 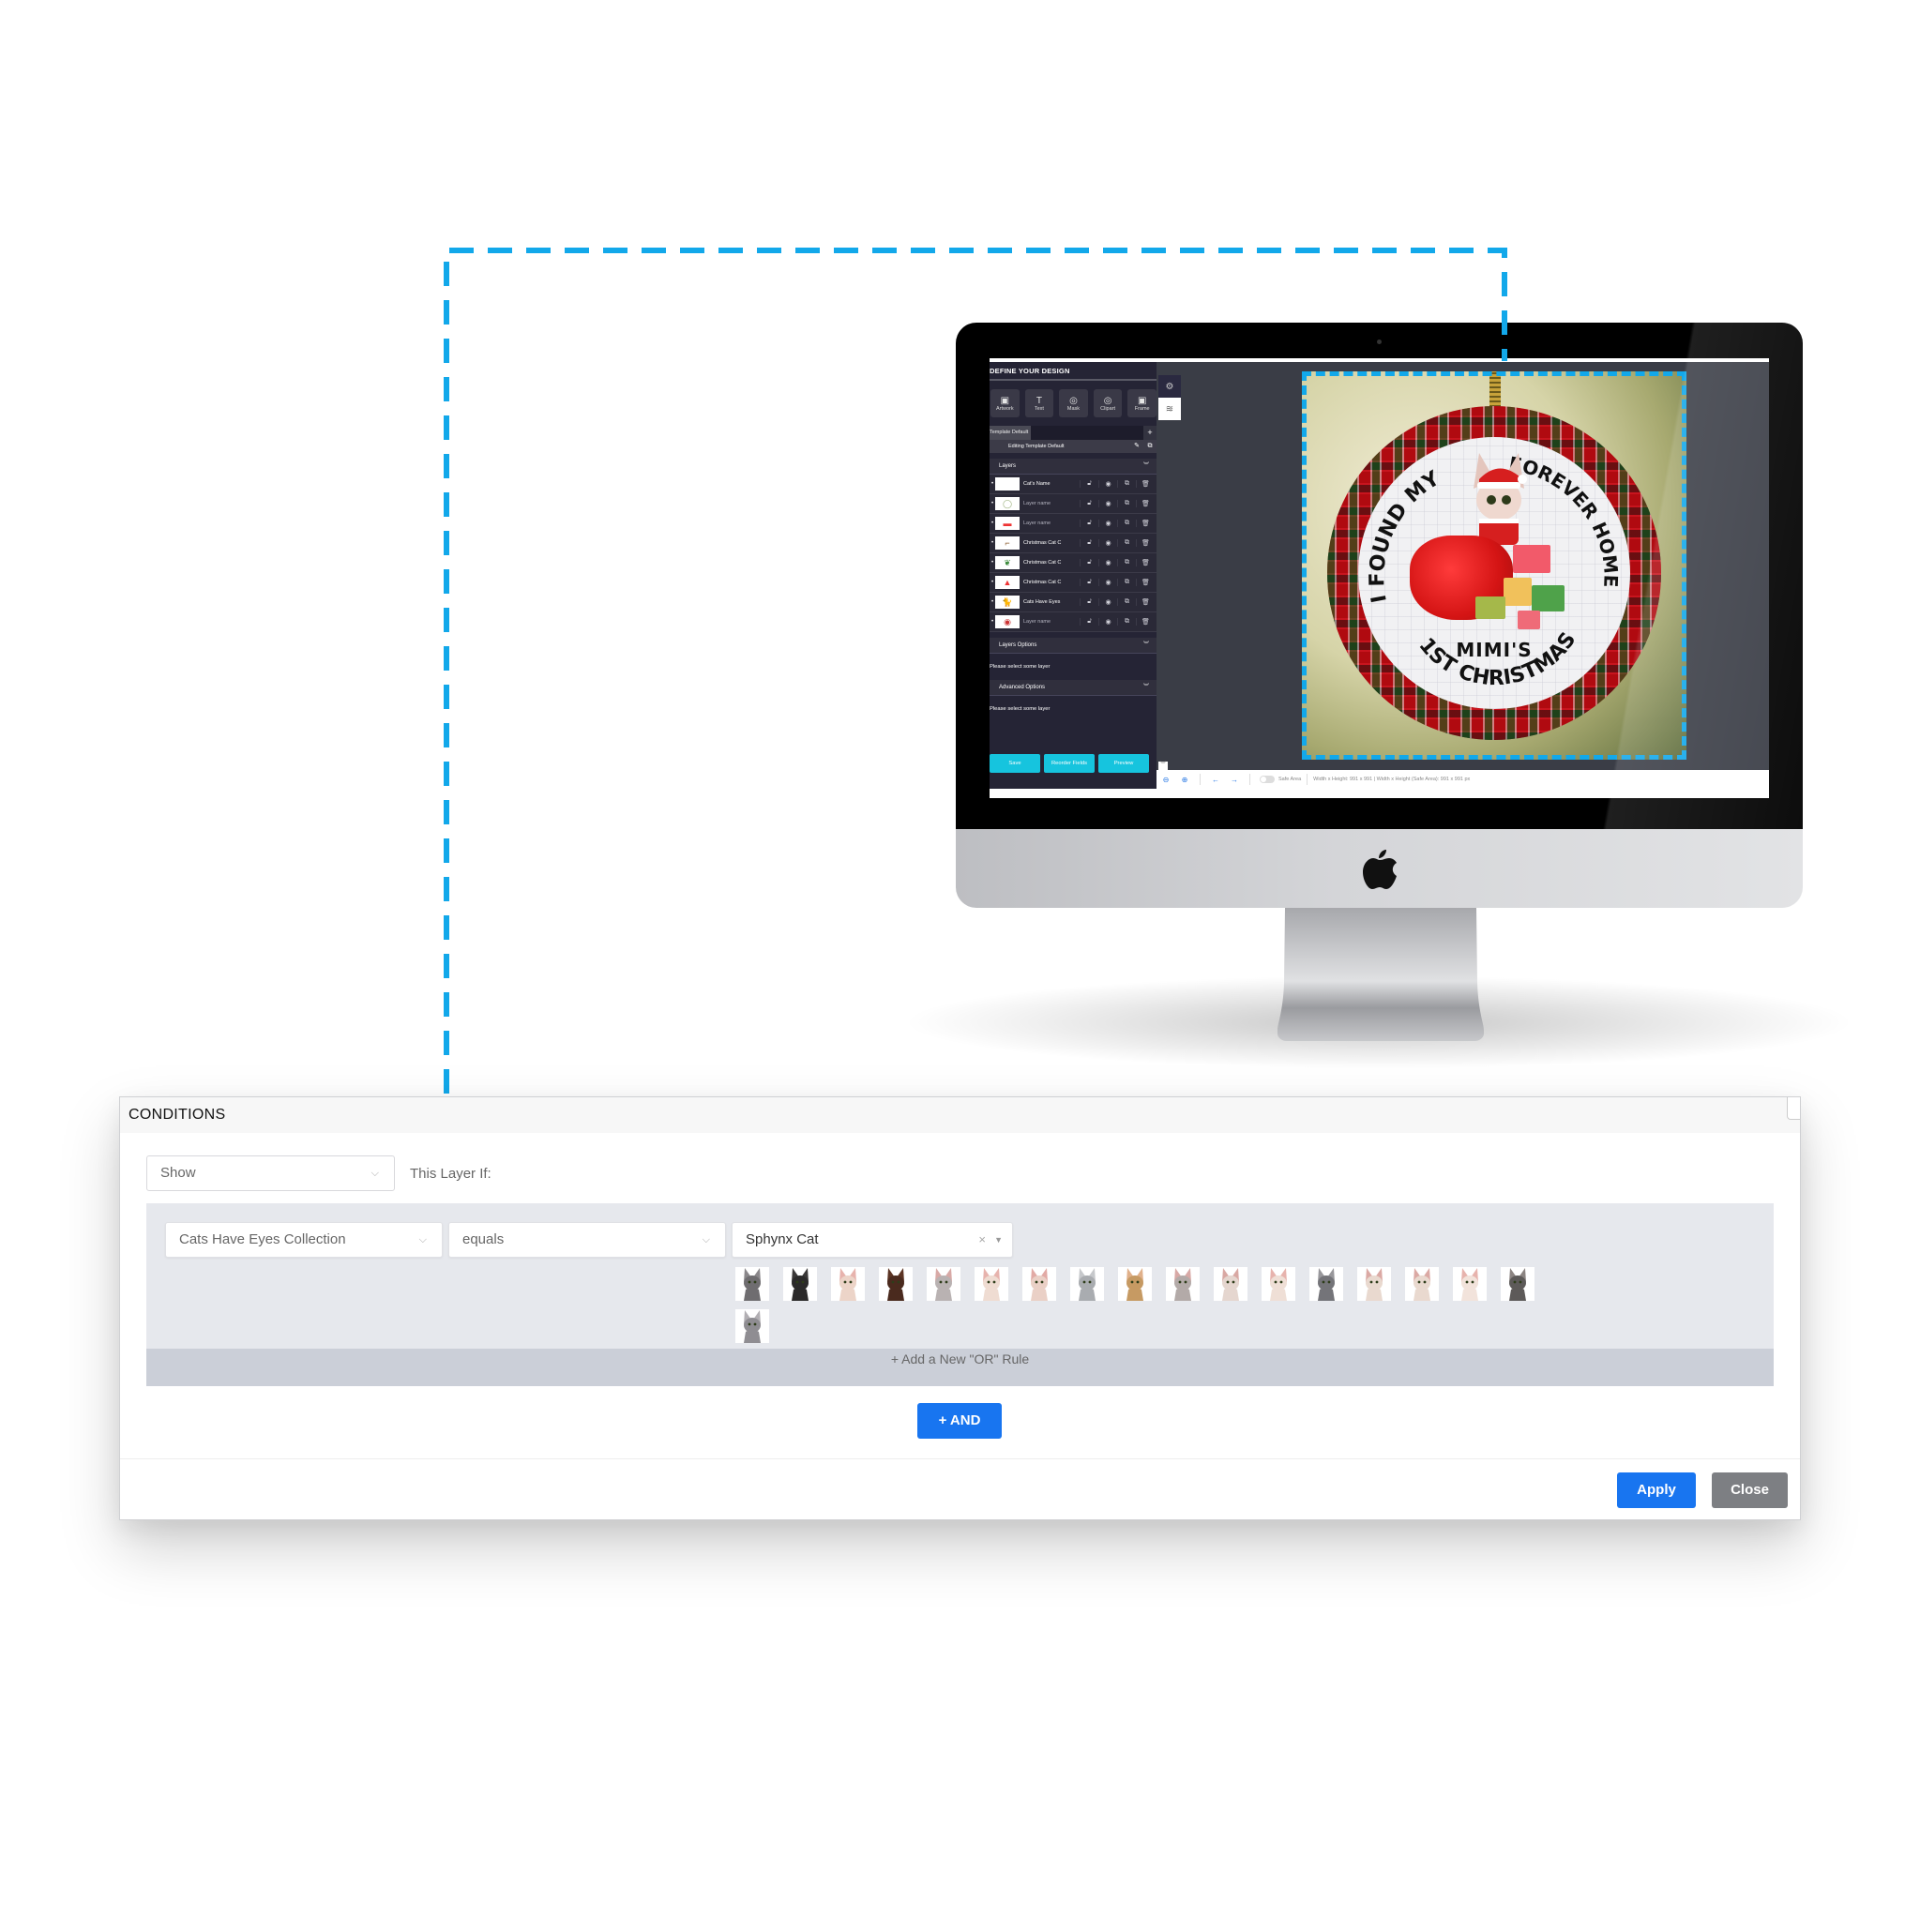 I want to click on add-or-rule-link: + Add a New "OR" Rule, so click(x=960, y=1359).